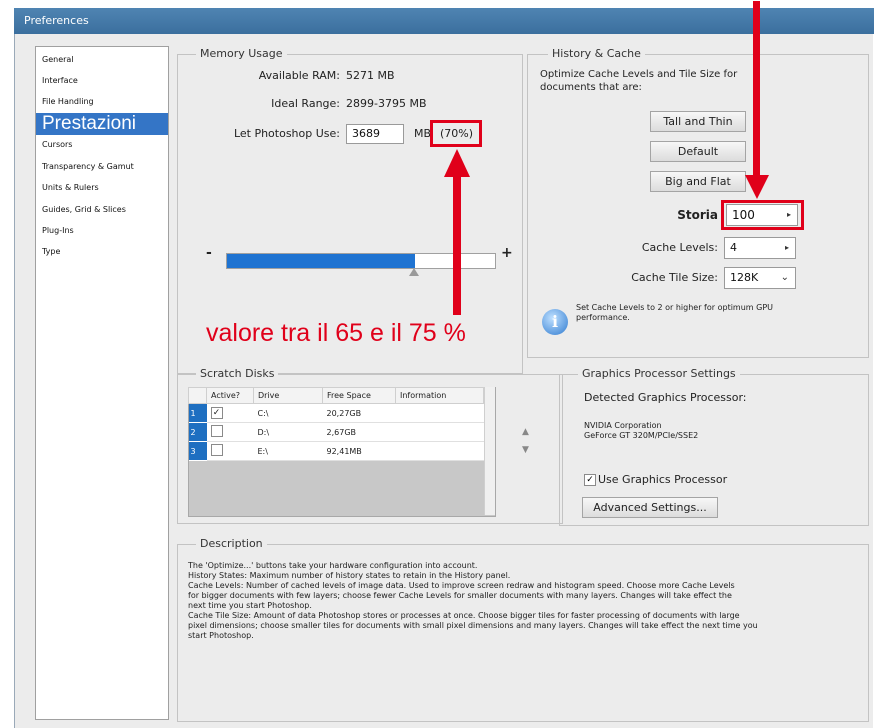  Describe the element at coordinates (414, 272) in the screenshot. I see `memory-slider-thumb` at that location.